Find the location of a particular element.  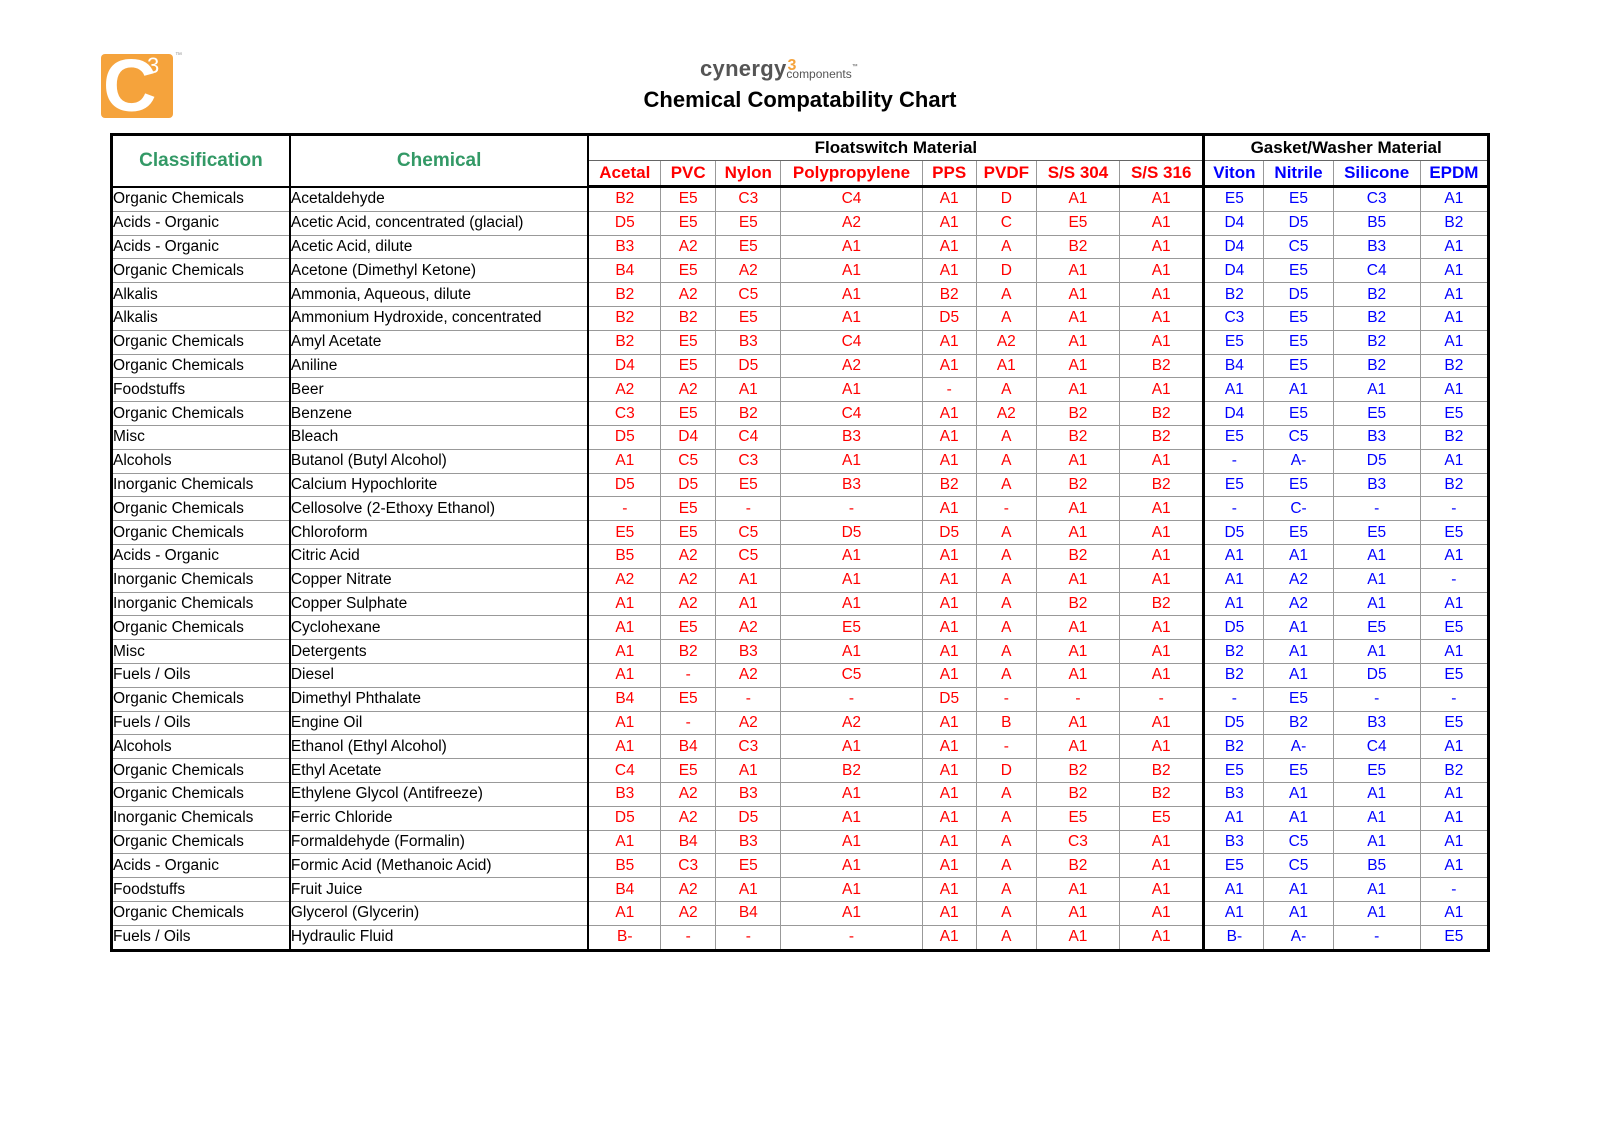

chemical-cell: Cyclohexane is located at coordinates (439, 628).